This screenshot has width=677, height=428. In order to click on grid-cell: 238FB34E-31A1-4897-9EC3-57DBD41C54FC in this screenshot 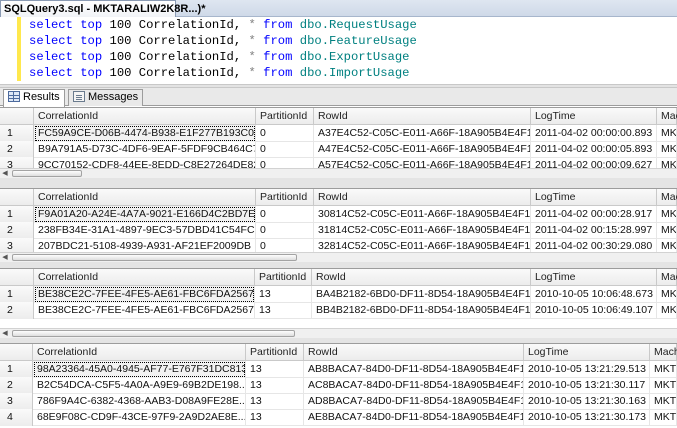, I will do `click(145, 230)`.